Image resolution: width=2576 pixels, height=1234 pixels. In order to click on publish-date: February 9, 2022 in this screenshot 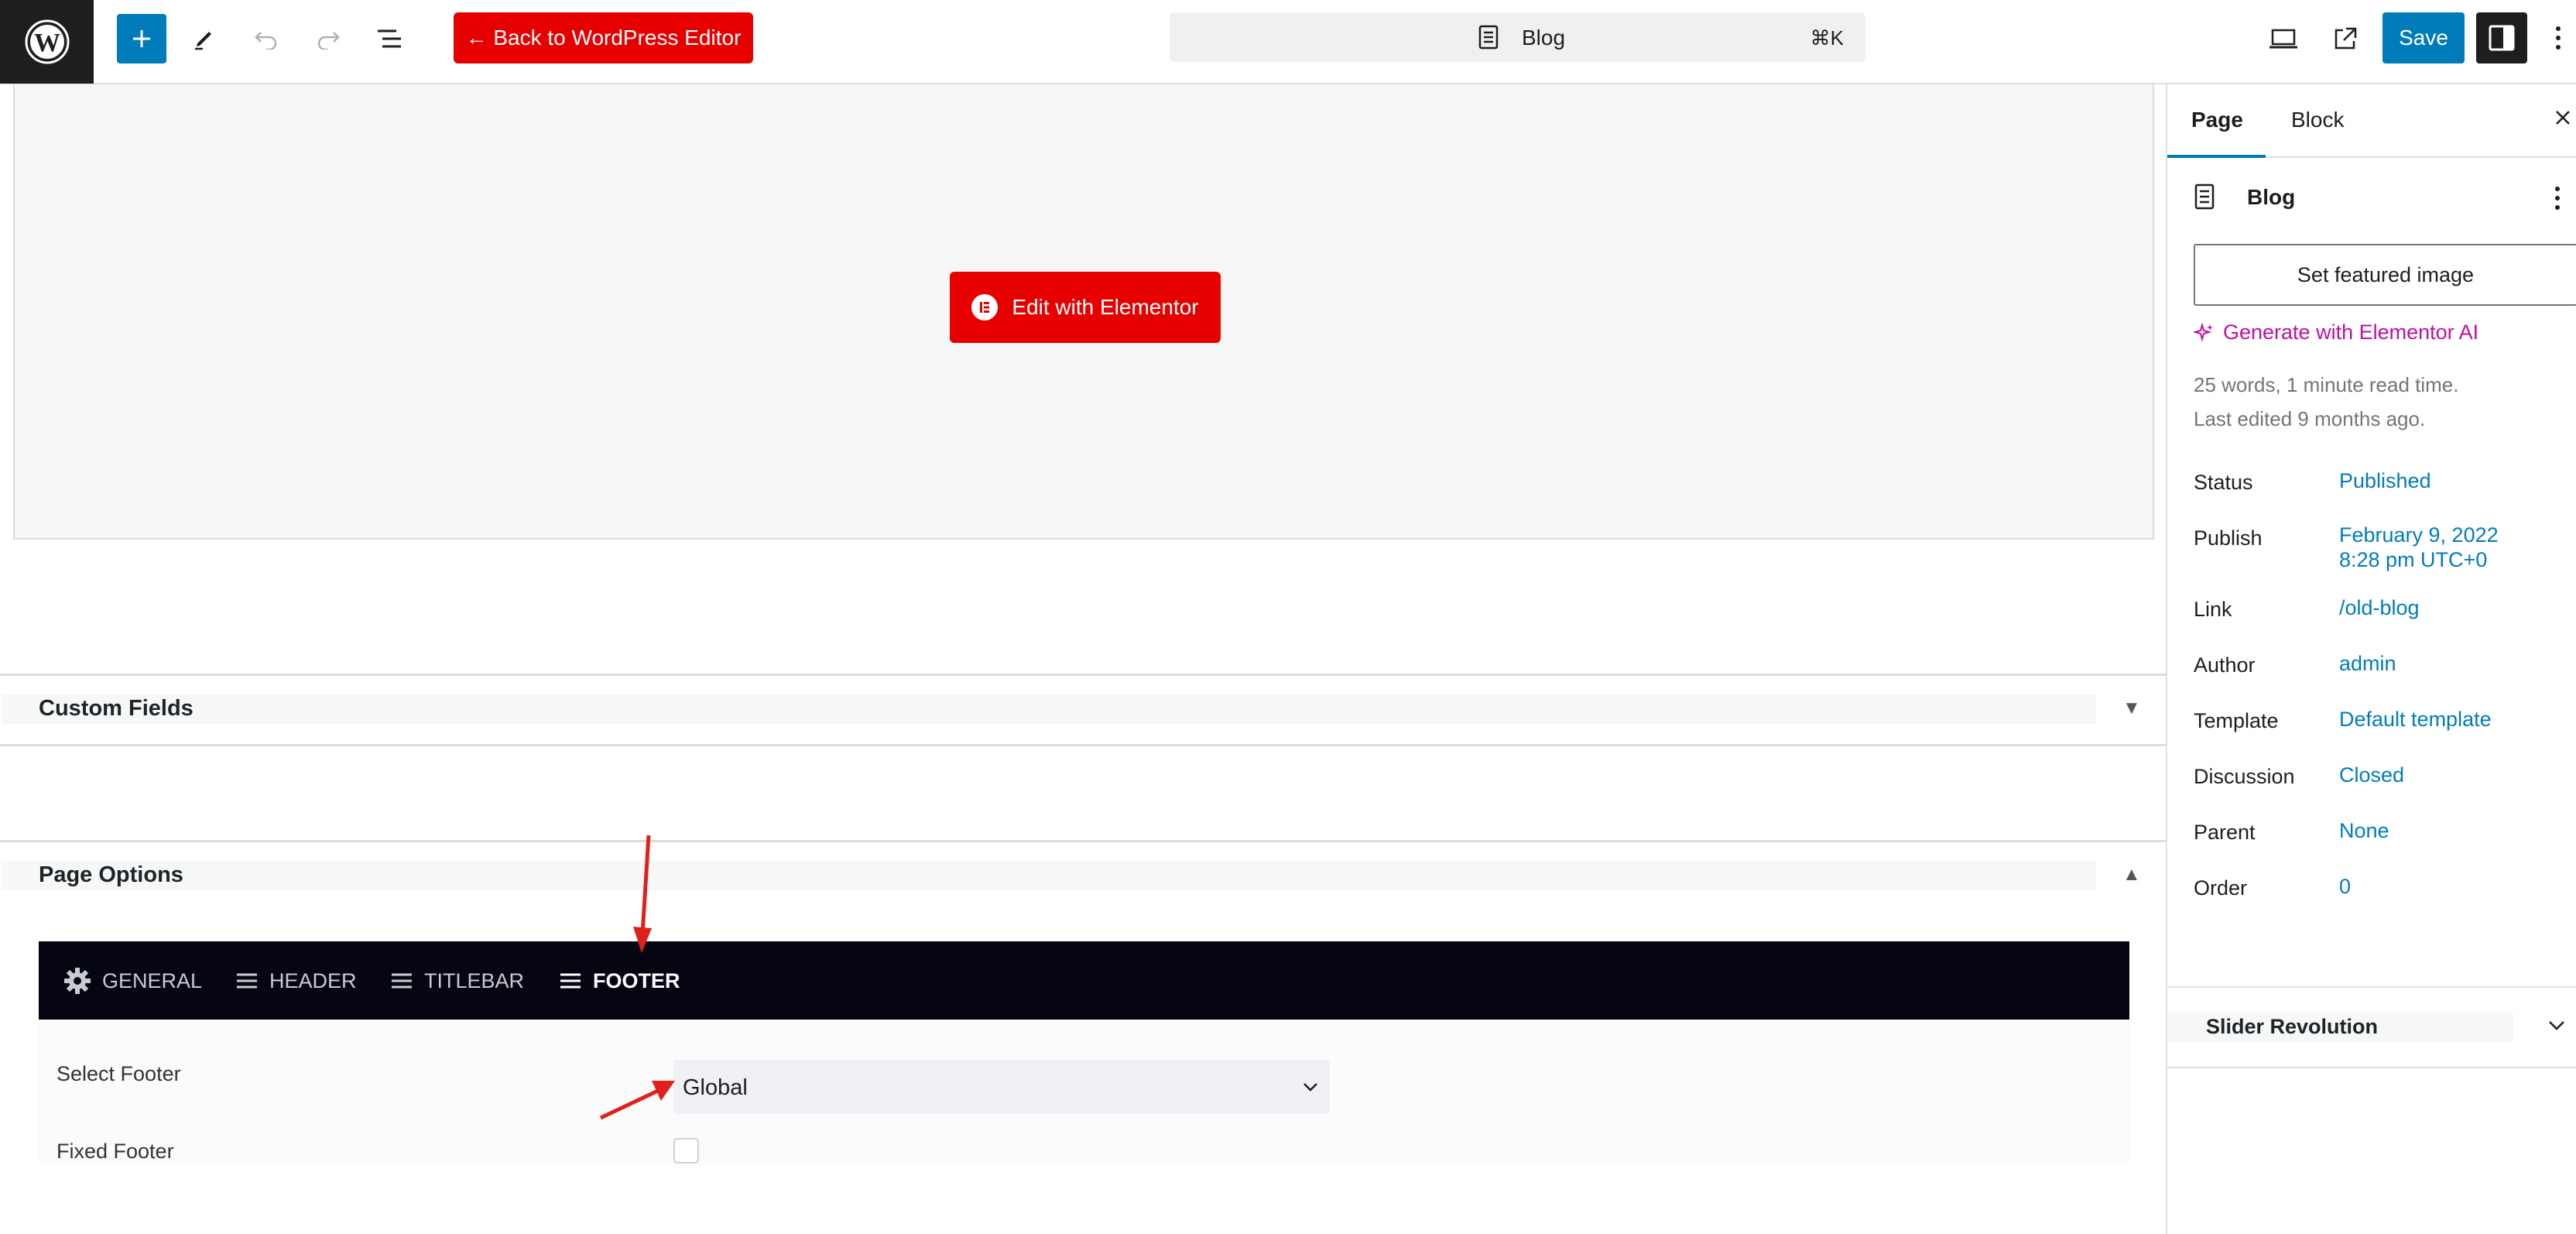, I will do `click(2419, 535)`.